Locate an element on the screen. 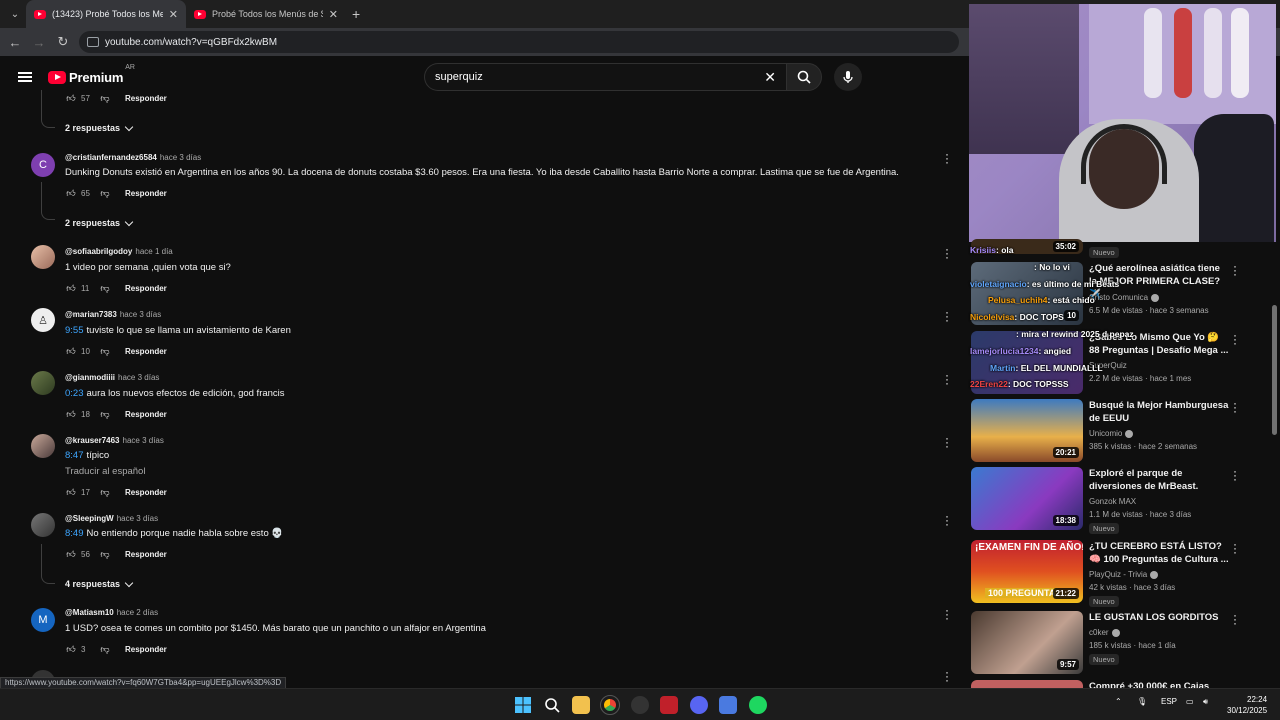 The height and width of the screenshot is (720, 1280). search-icon is located at coordinates (552, 705).